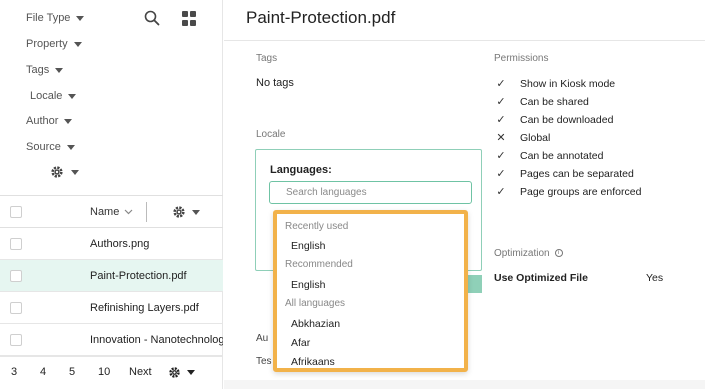  Describe the element at coordinates (105, 212) in the screenshot. I see `column-name-label: Name` at that location.